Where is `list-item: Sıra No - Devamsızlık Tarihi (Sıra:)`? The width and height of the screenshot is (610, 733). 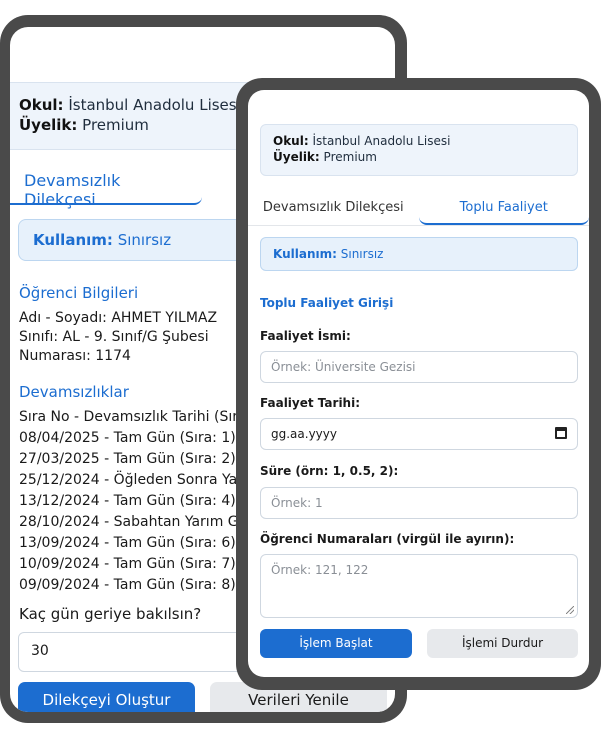
list-item: Sıra No - Devamsızlık Tarihi (Sıra:) is located at coordinates (138, 417).